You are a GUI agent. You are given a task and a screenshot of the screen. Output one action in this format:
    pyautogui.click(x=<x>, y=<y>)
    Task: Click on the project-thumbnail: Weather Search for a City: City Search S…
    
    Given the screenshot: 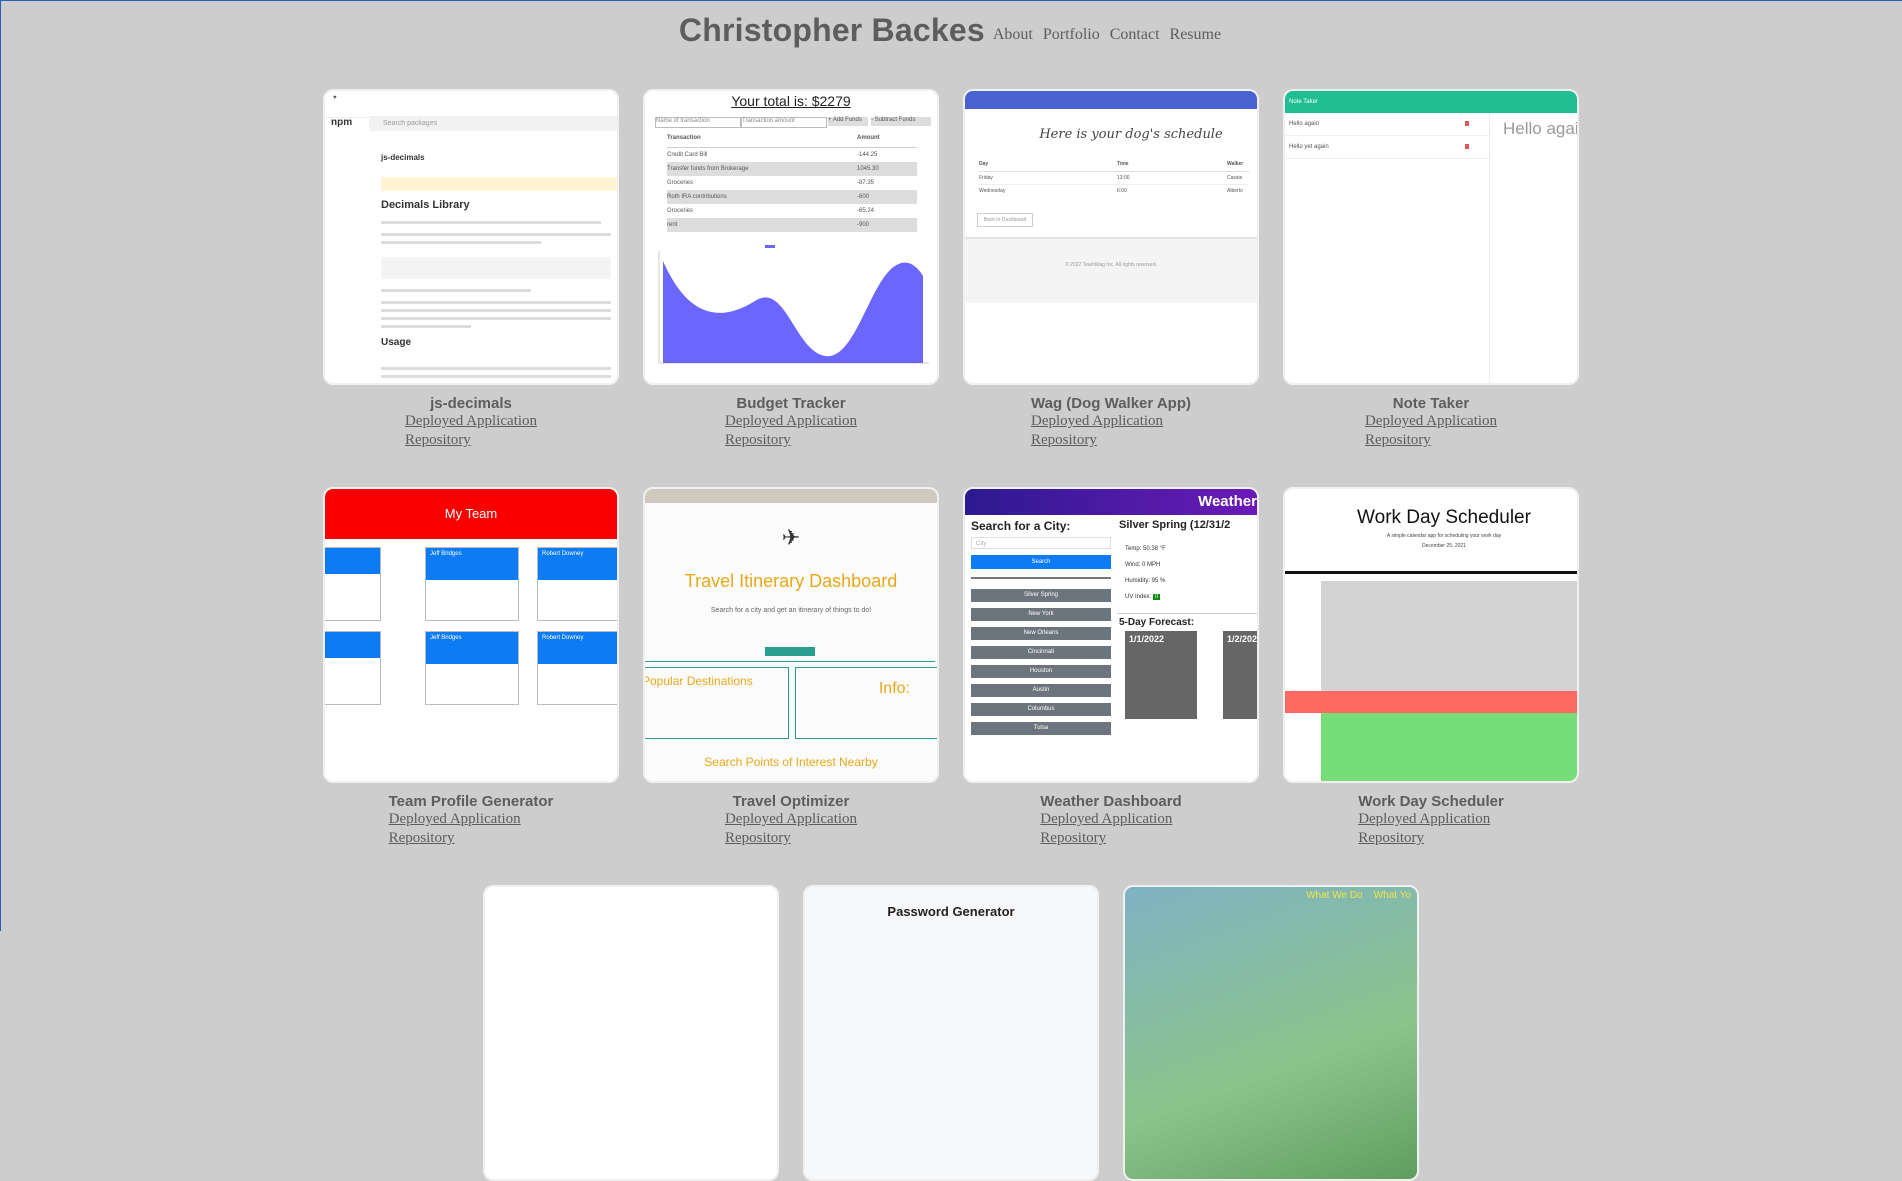 What is the action you would take?
    pyautogui.click(x=1111, y=635)
    